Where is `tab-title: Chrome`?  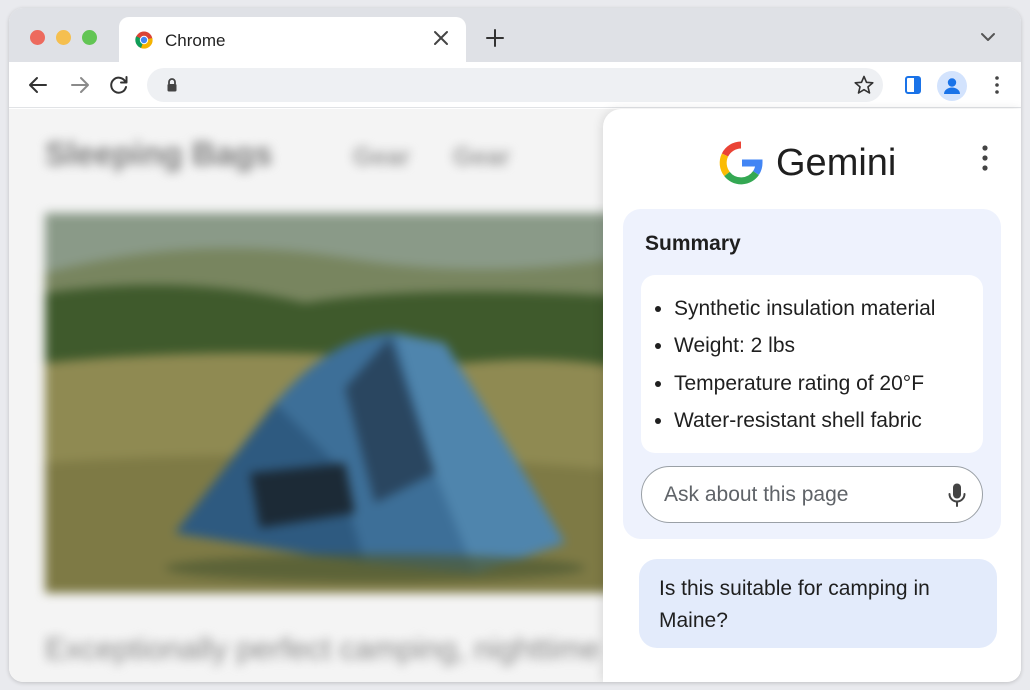 tab-title: Chrome is located at coordinates (195, 40).